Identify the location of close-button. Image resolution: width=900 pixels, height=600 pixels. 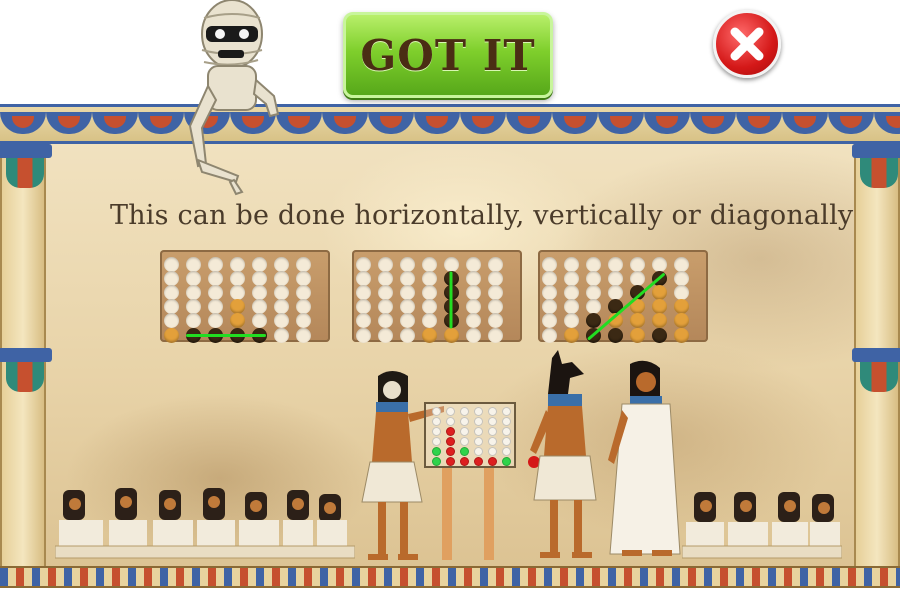
(747, 44).